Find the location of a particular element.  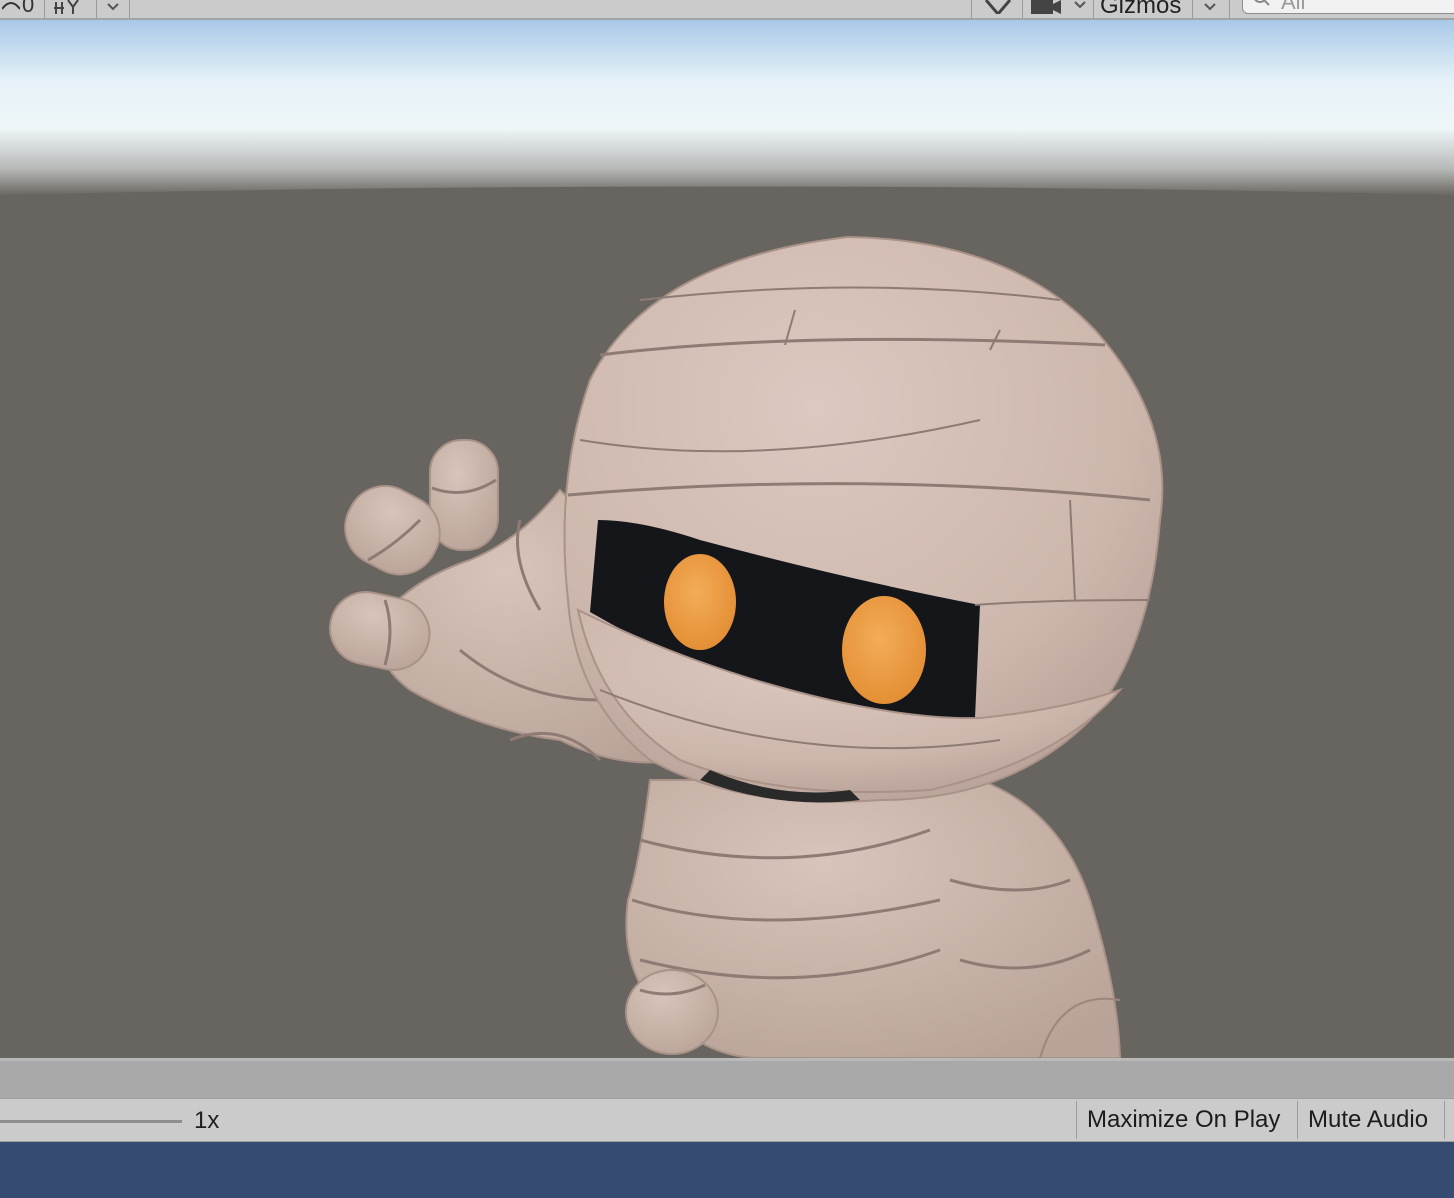

stats-icon is located at coordinates (66, 7).